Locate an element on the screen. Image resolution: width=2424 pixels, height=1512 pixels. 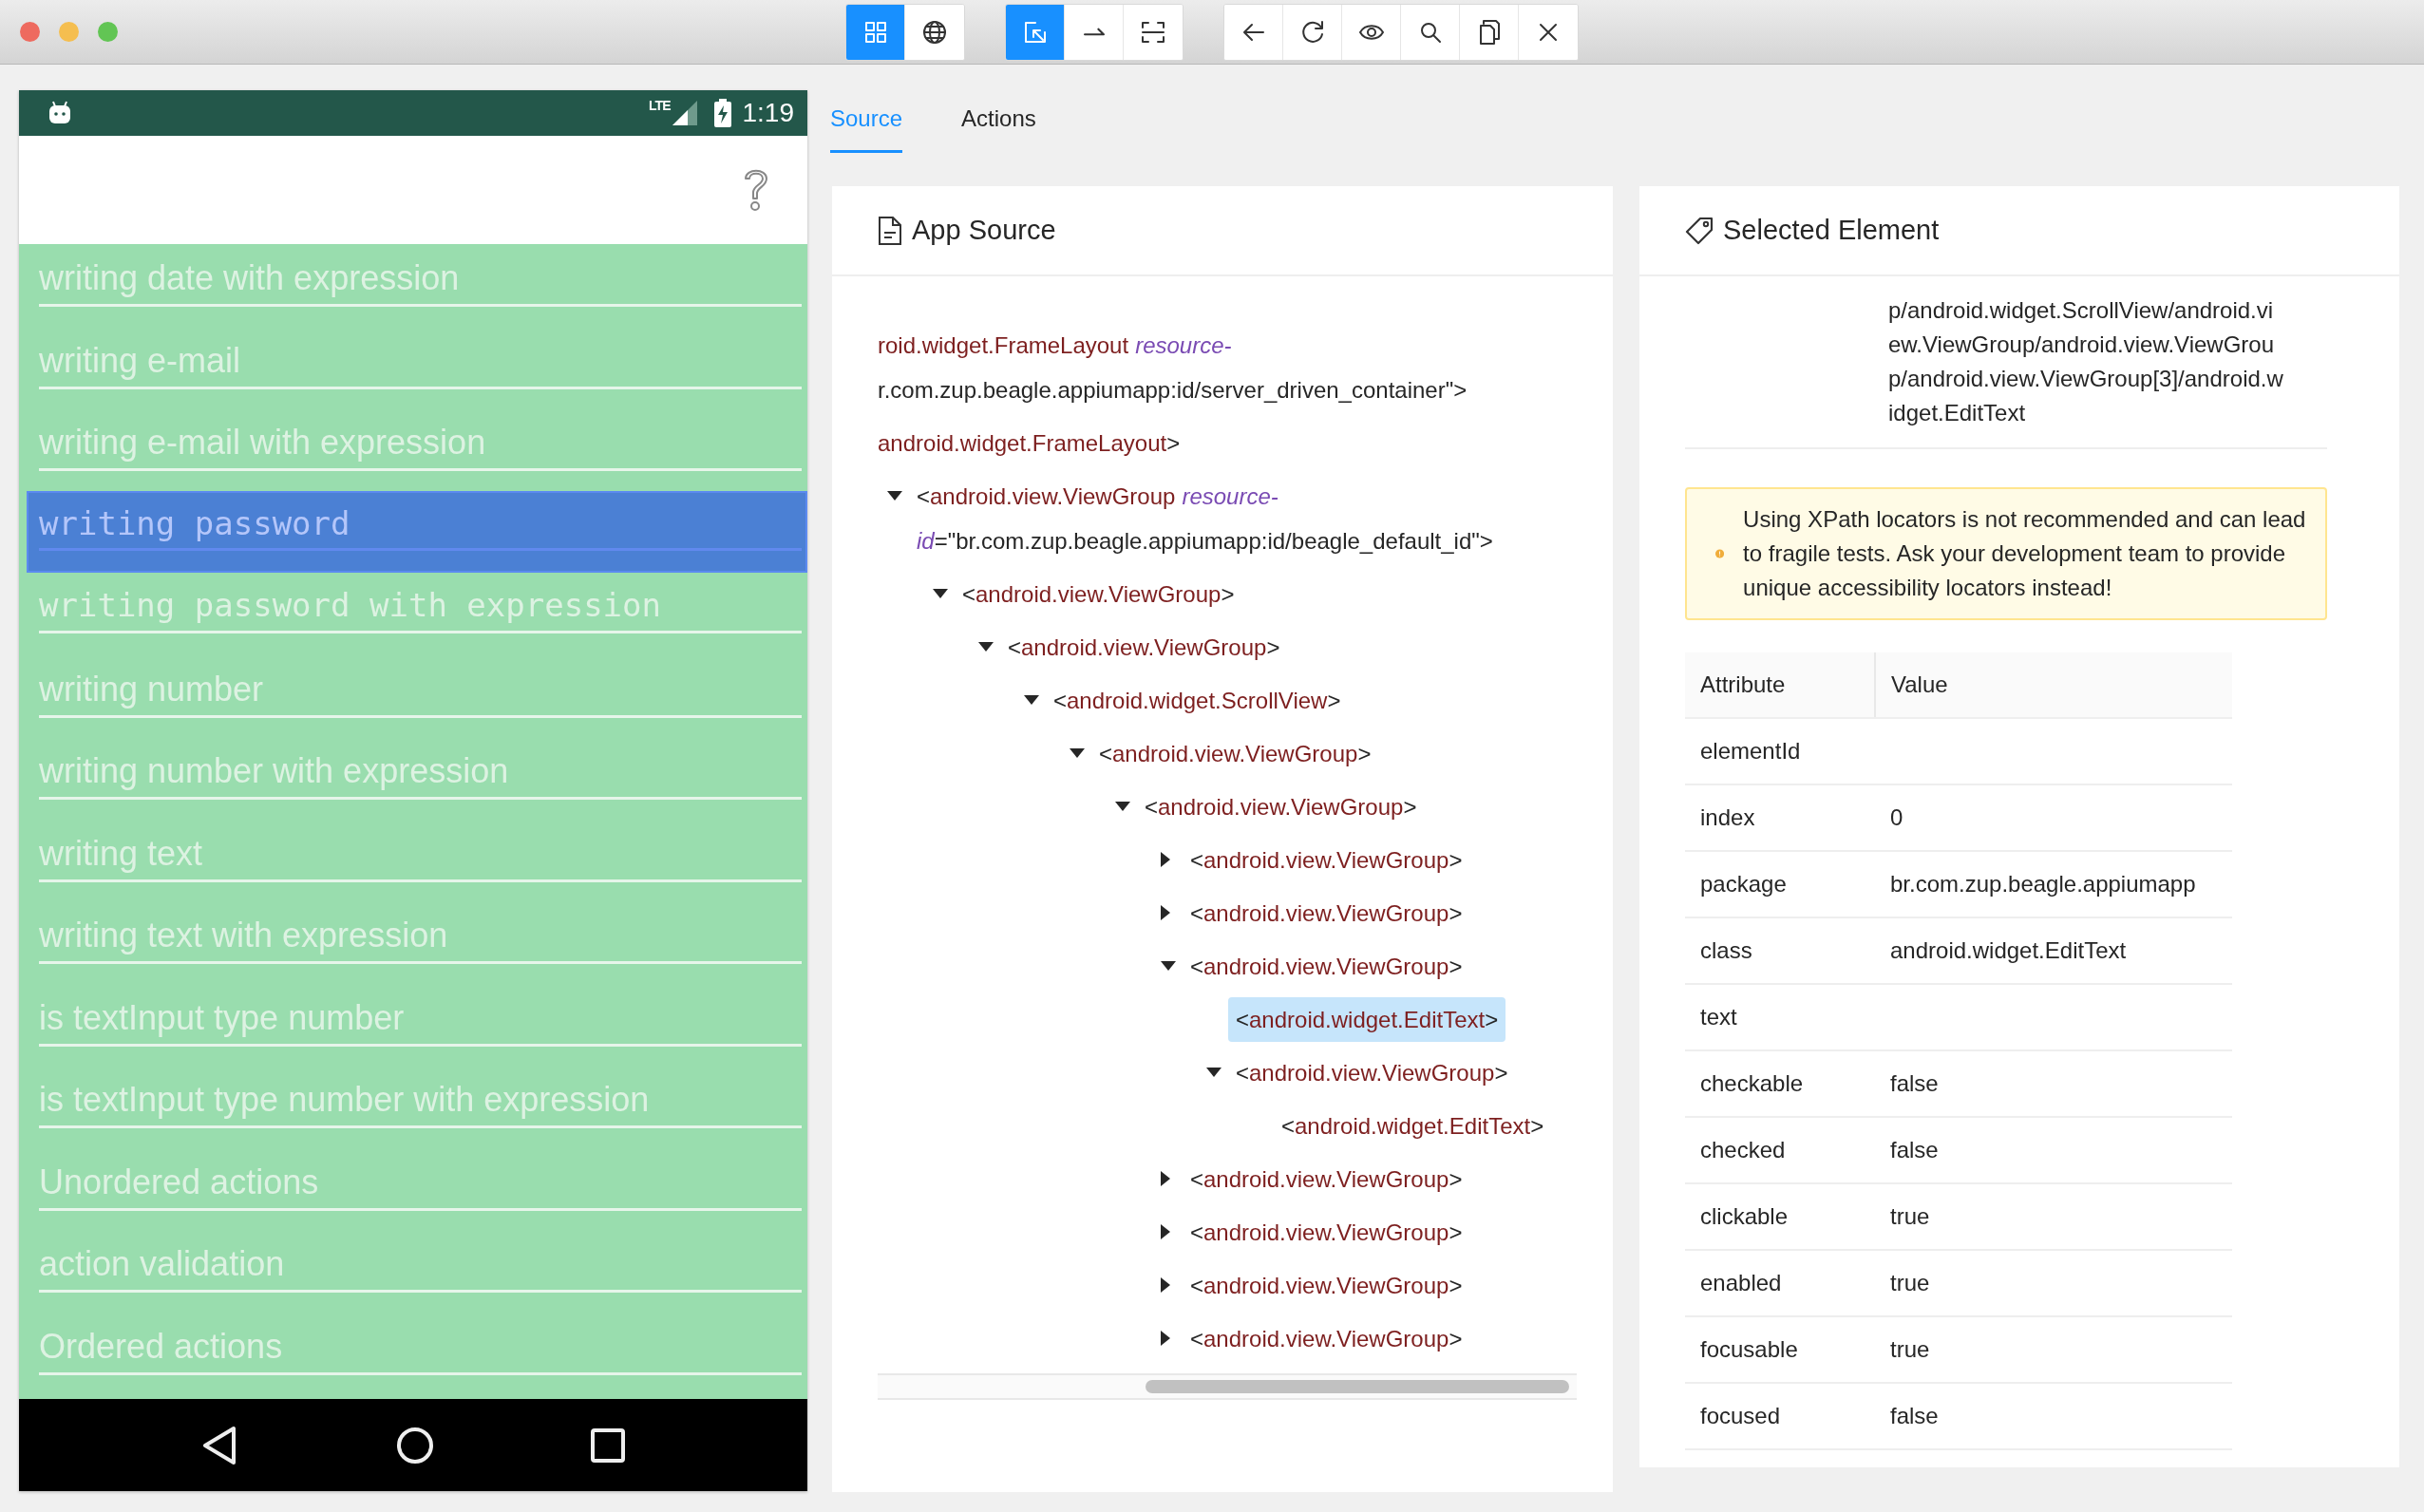
tree-node: <android.widget.ScrollView> is located at coordinates (1197, 700).